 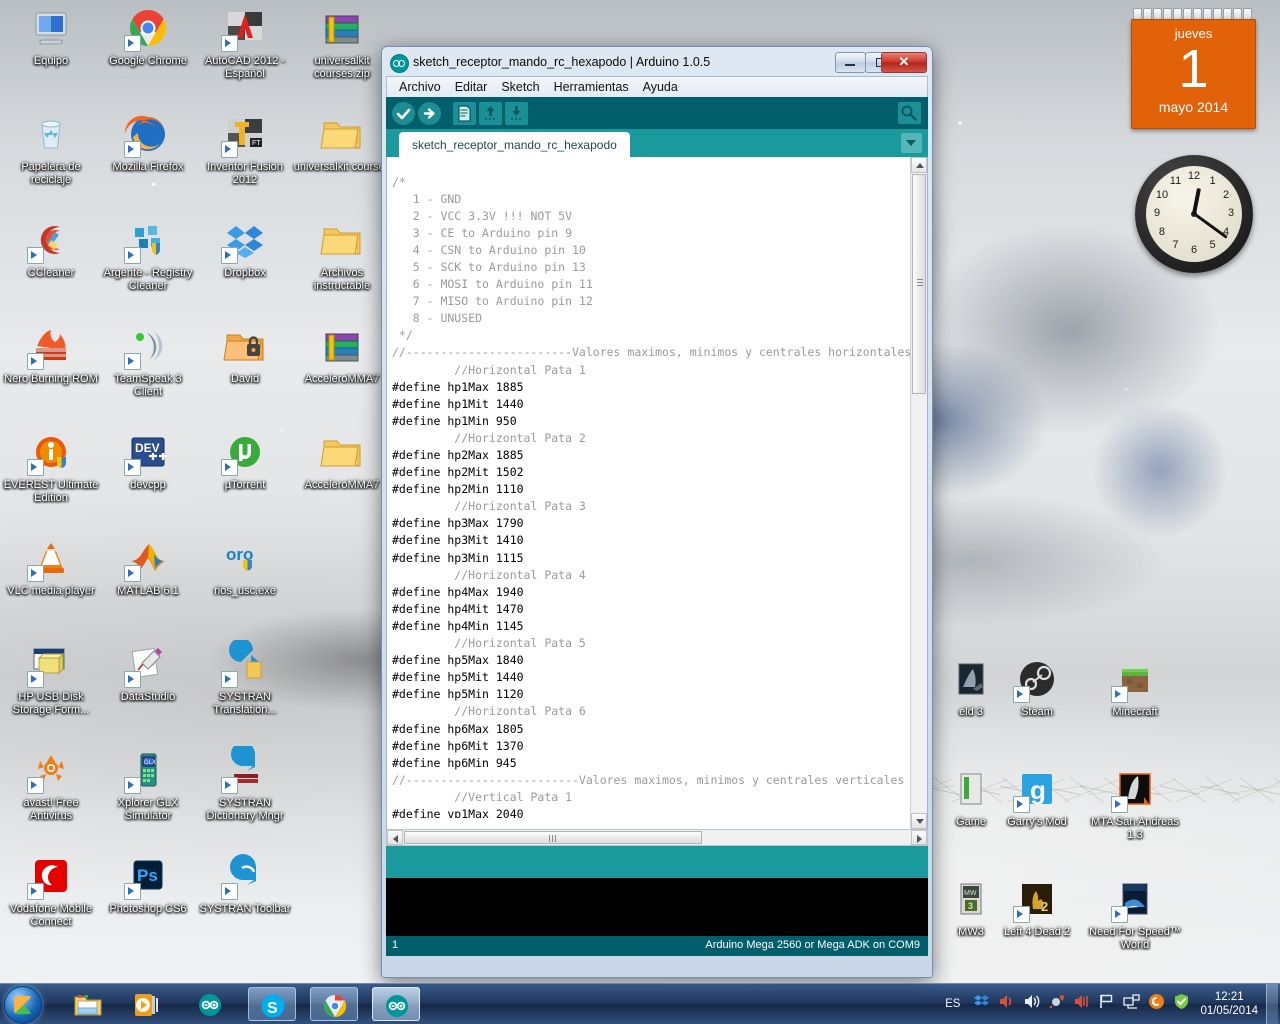 What do you see at coordinates (981, 1004) in the screenshot?
I see `dropbox-tray-icon` at bounding box center [981, 1004].